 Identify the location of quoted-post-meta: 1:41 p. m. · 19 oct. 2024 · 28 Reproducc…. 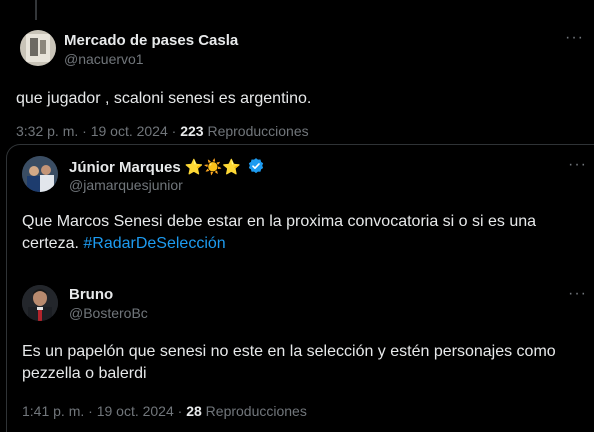
(164, 411).